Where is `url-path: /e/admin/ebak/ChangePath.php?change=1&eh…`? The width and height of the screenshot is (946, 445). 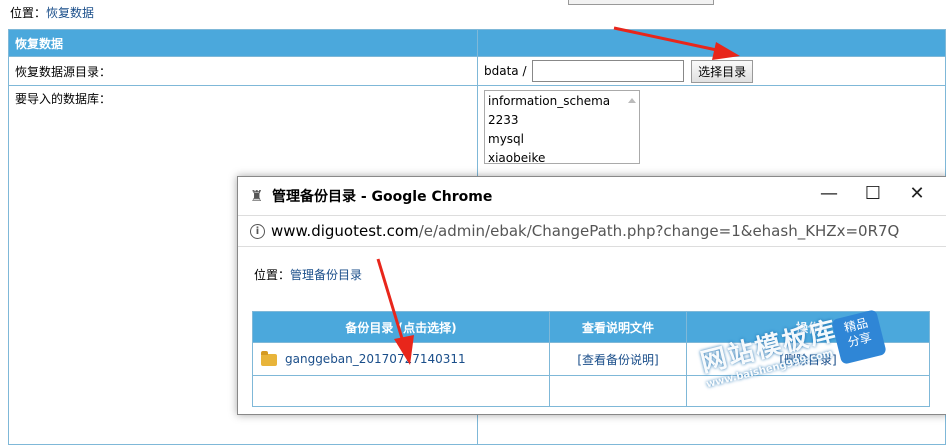
url-path: /e/admin/ebak/ChangePath.php?change=1&eh… is located at coordinates (659, 231).